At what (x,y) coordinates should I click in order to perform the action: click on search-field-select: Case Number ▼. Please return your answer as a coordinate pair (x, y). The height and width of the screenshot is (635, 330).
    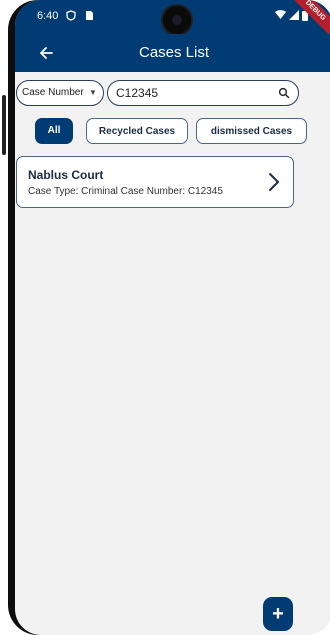
    Looking at the image, I should click on (60, 93).